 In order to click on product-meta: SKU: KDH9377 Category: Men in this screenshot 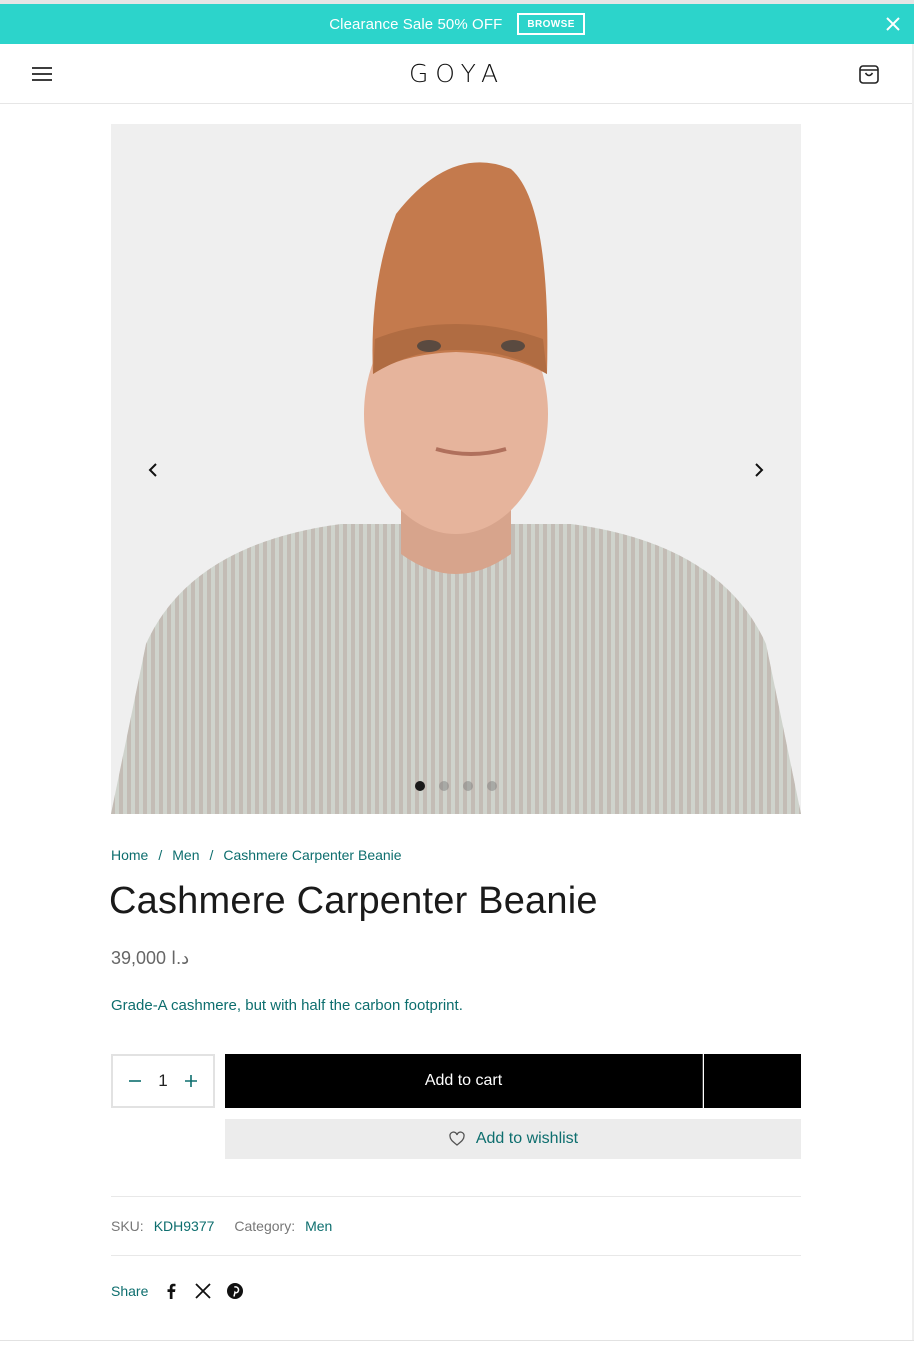, I will do `click(456, 1226)`.